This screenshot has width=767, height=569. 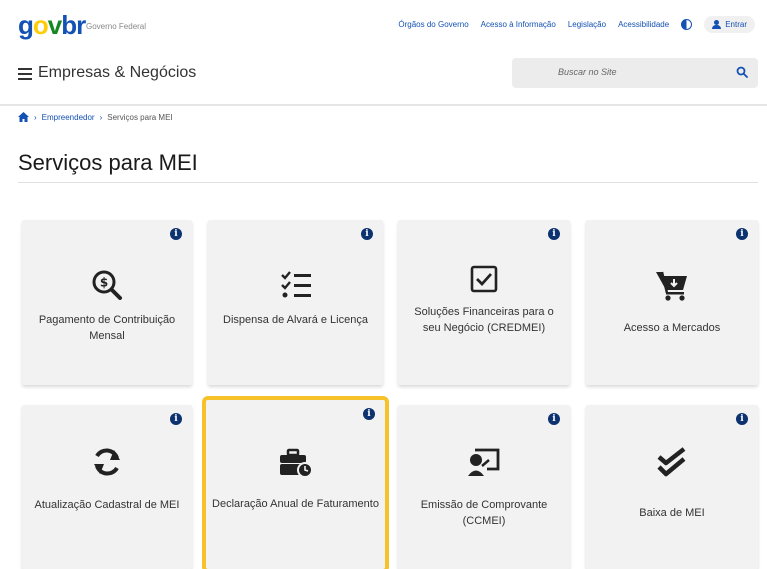 What do you see at coordinates (671, 286) in the screenshot?
I see `cart-icon` at bounding box center [671, 286].